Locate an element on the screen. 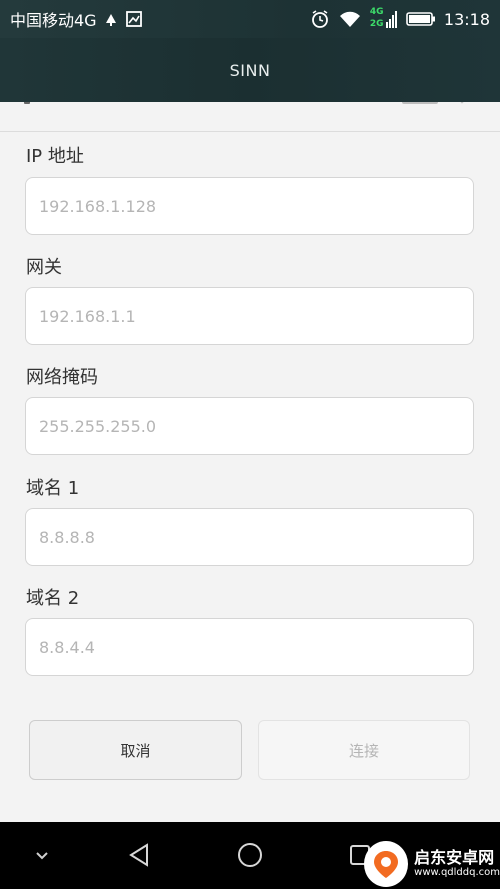 Image resolution: width=500 pixels, height=889 pixels. connect-button: 连接 is located at coordinates (364, 750).